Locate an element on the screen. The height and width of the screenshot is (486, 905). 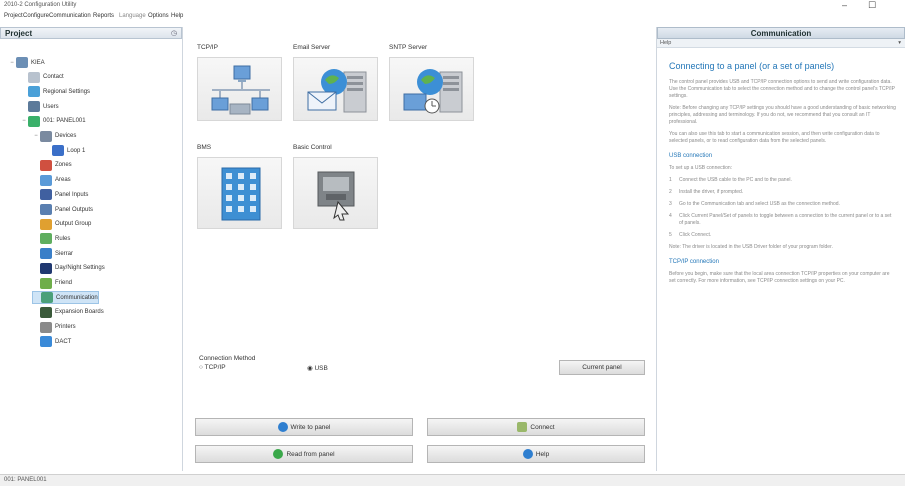
tile-label-tcpip: TCP/IP is located at coordinates (207, 47).